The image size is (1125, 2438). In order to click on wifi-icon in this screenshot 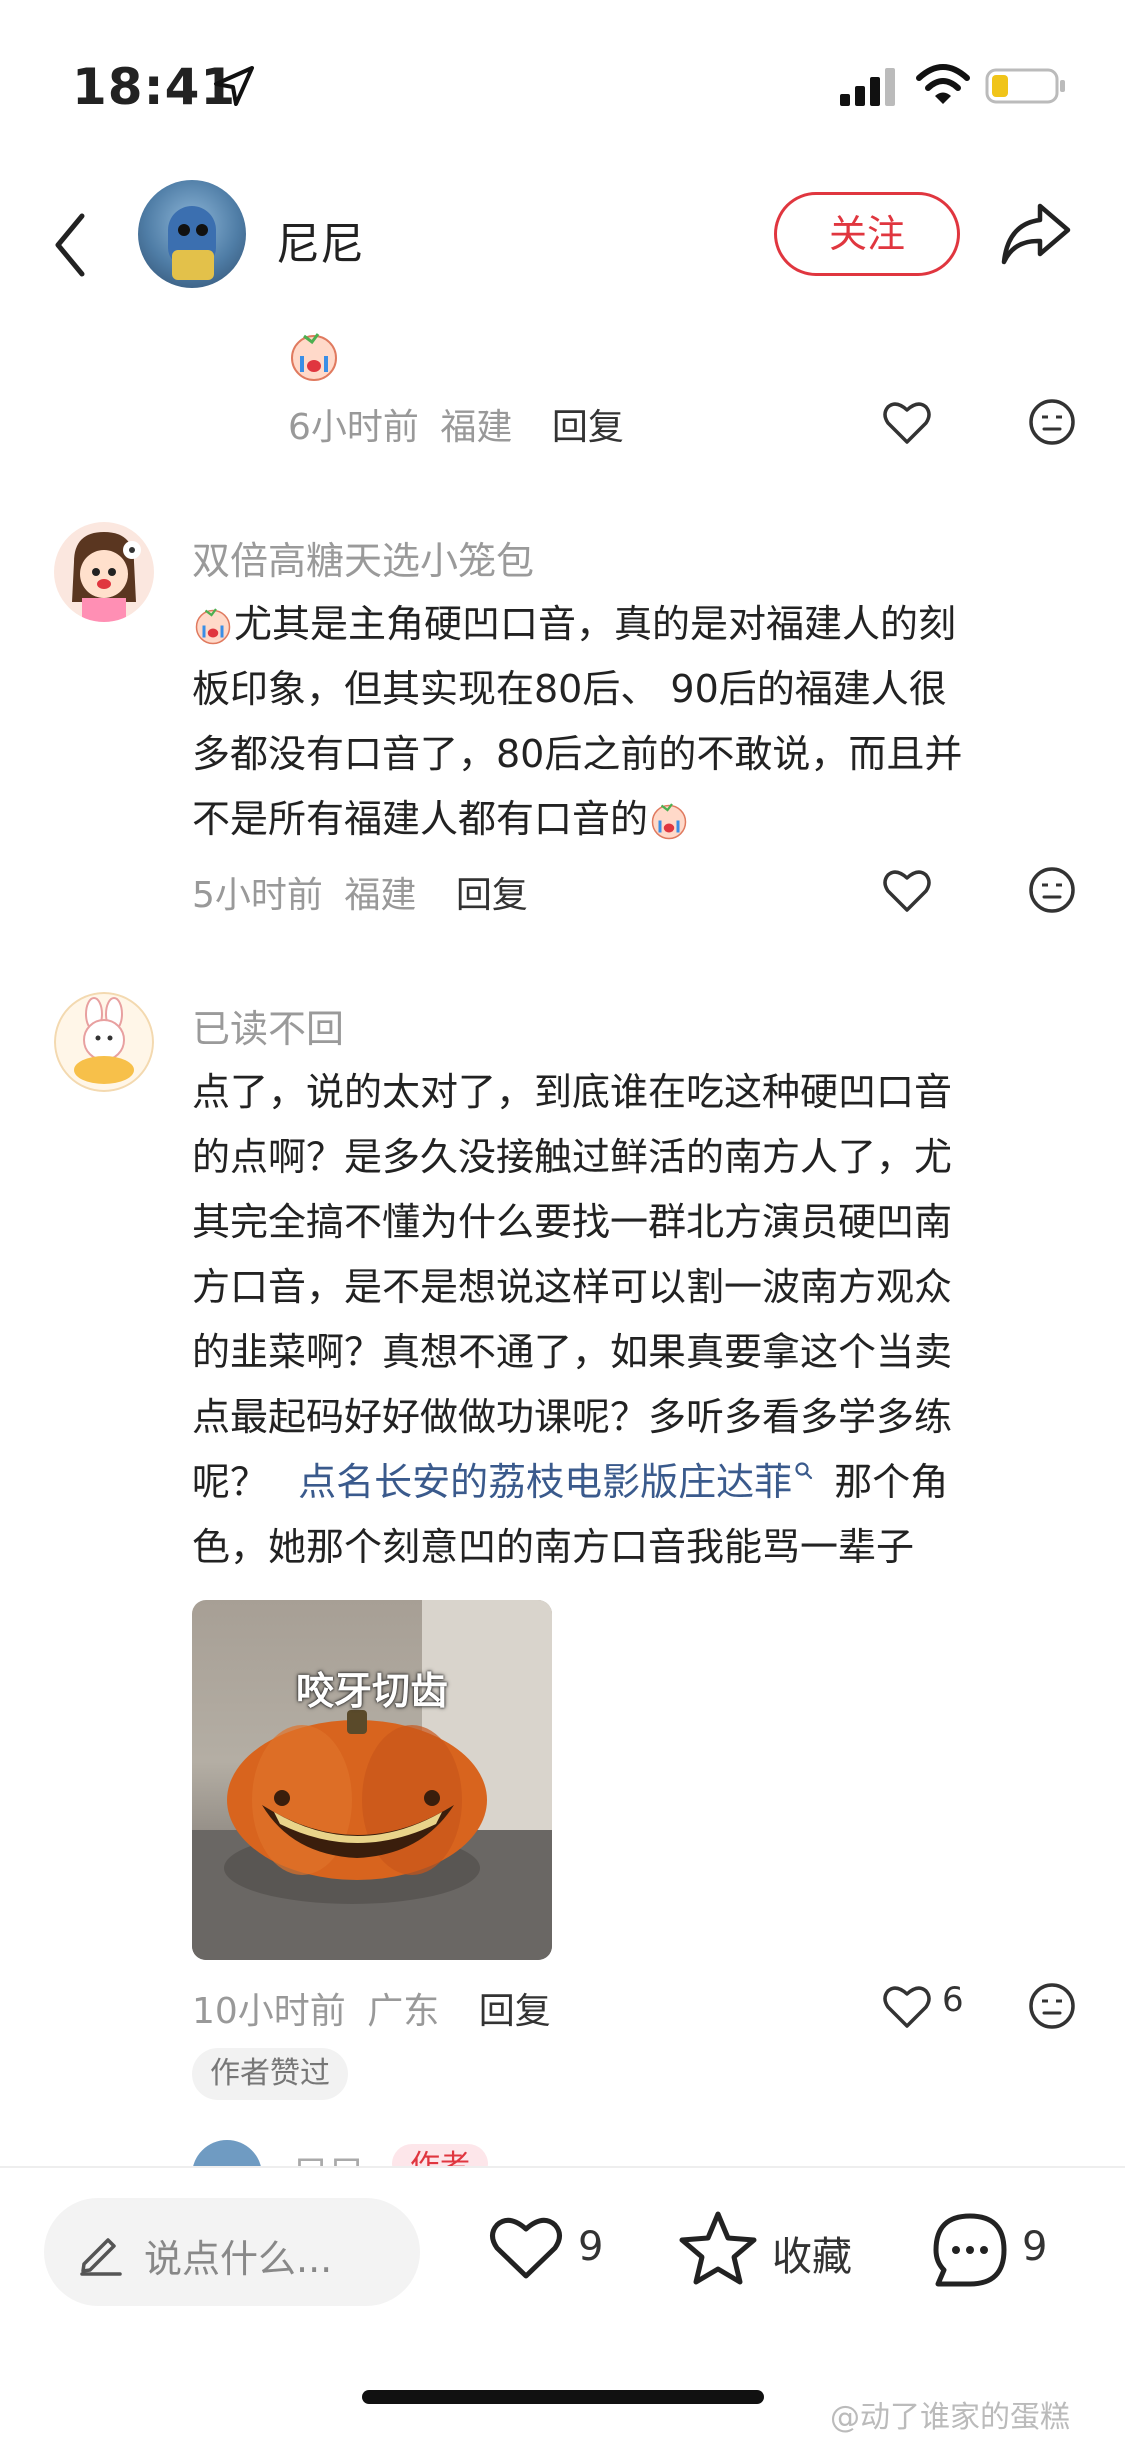, I will do `click(943, 84)`.